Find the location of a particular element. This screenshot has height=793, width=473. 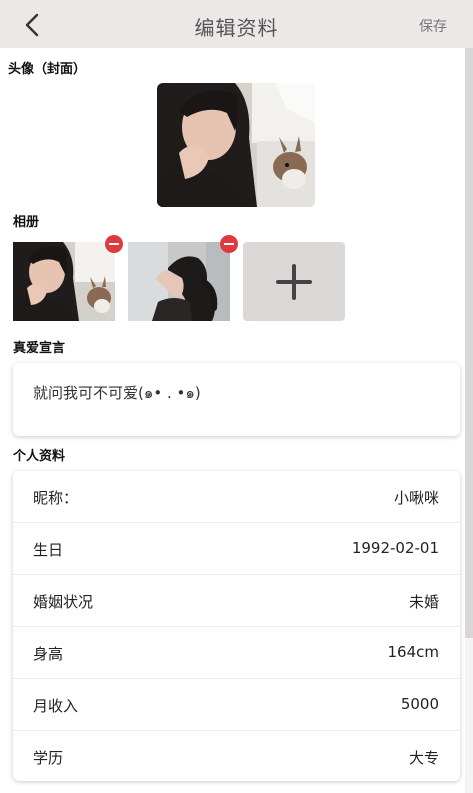

page-title: 编辑资料 is located at coordinates (236, 28).